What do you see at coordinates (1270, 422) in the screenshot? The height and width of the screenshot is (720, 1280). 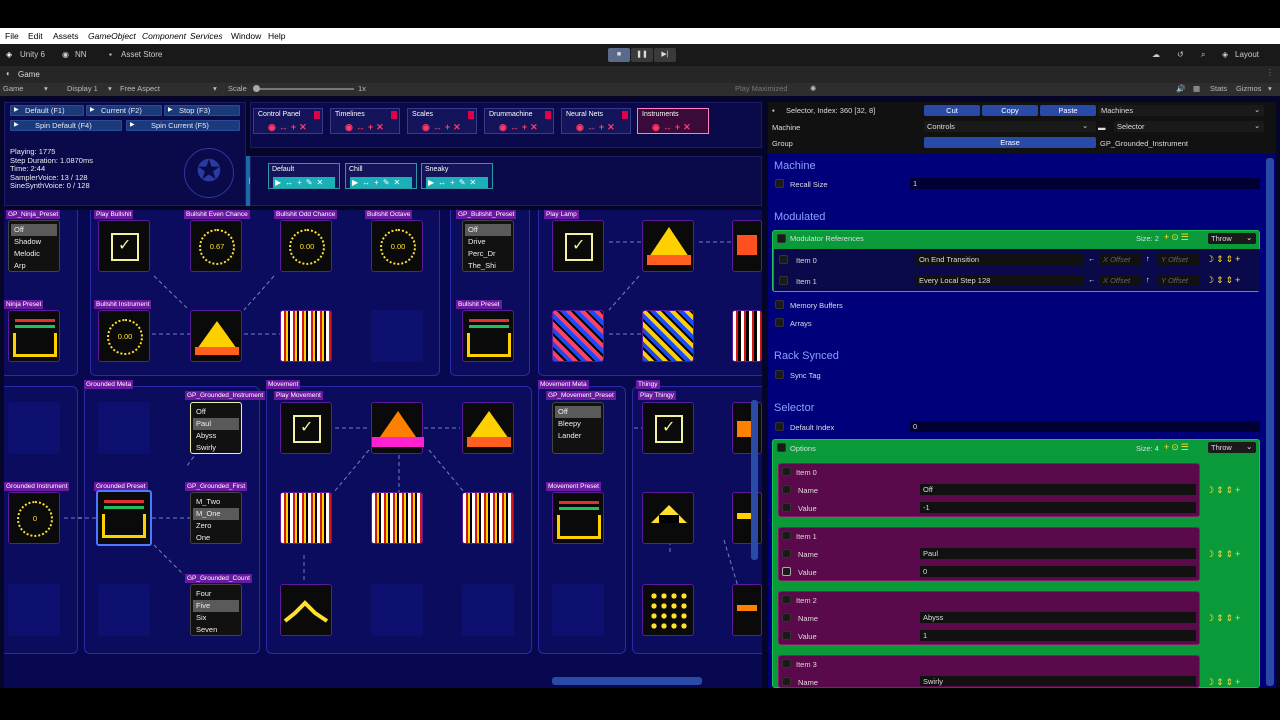 I see `inspector-scrollbar` at bounding box center [1270, 422].